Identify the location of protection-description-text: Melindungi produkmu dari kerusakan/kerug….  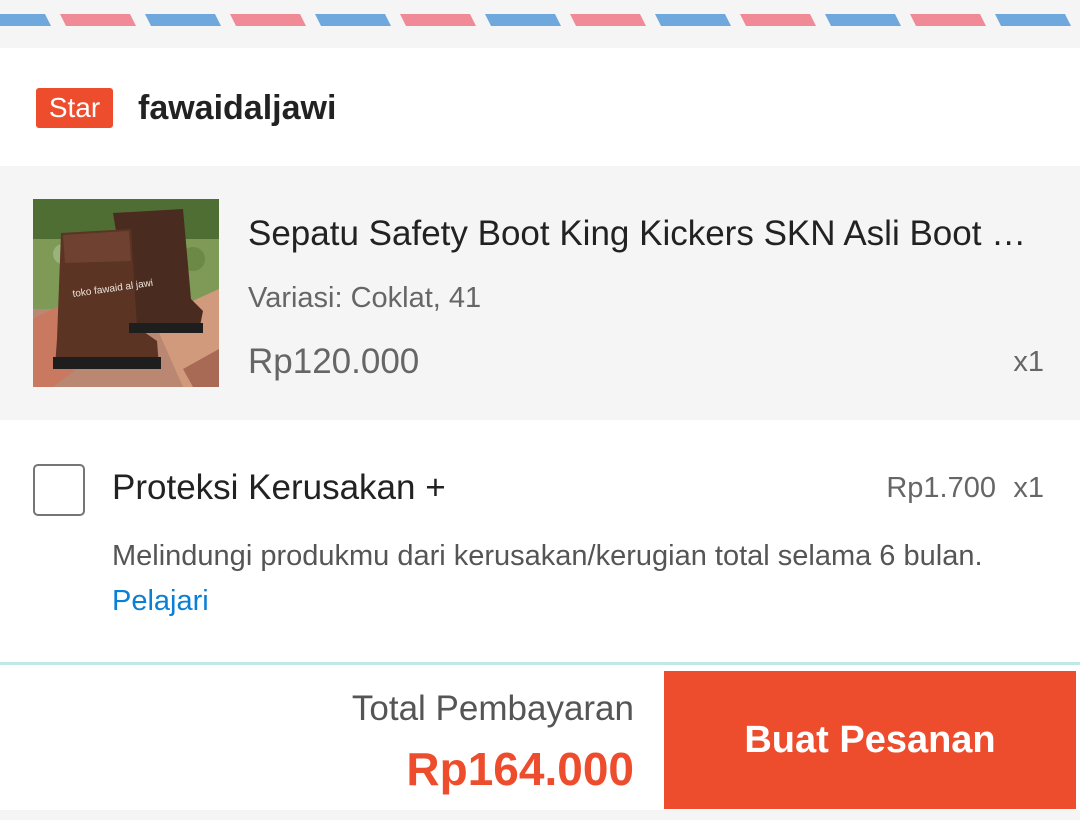
(547, 556).